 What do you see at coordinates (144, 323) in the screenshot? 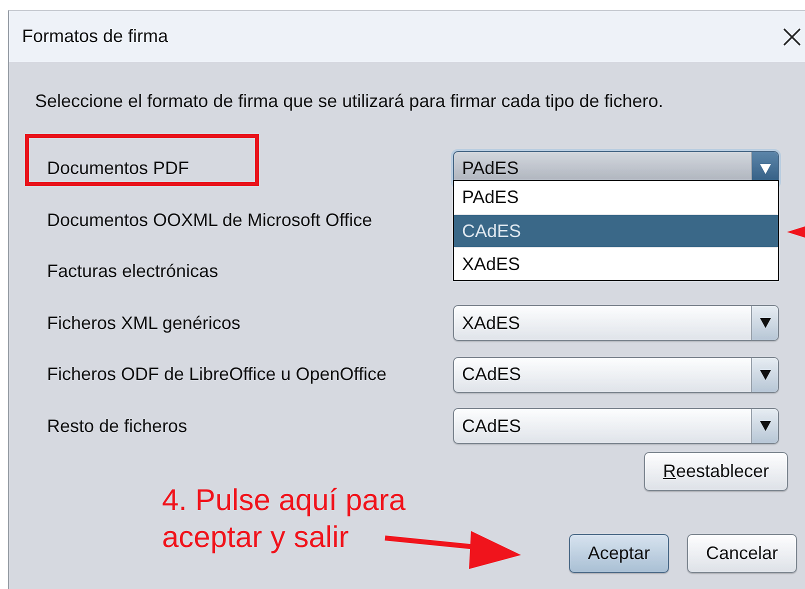
I see `field-label: Ficheros XML genéricos` at bounding box center [144, 323].